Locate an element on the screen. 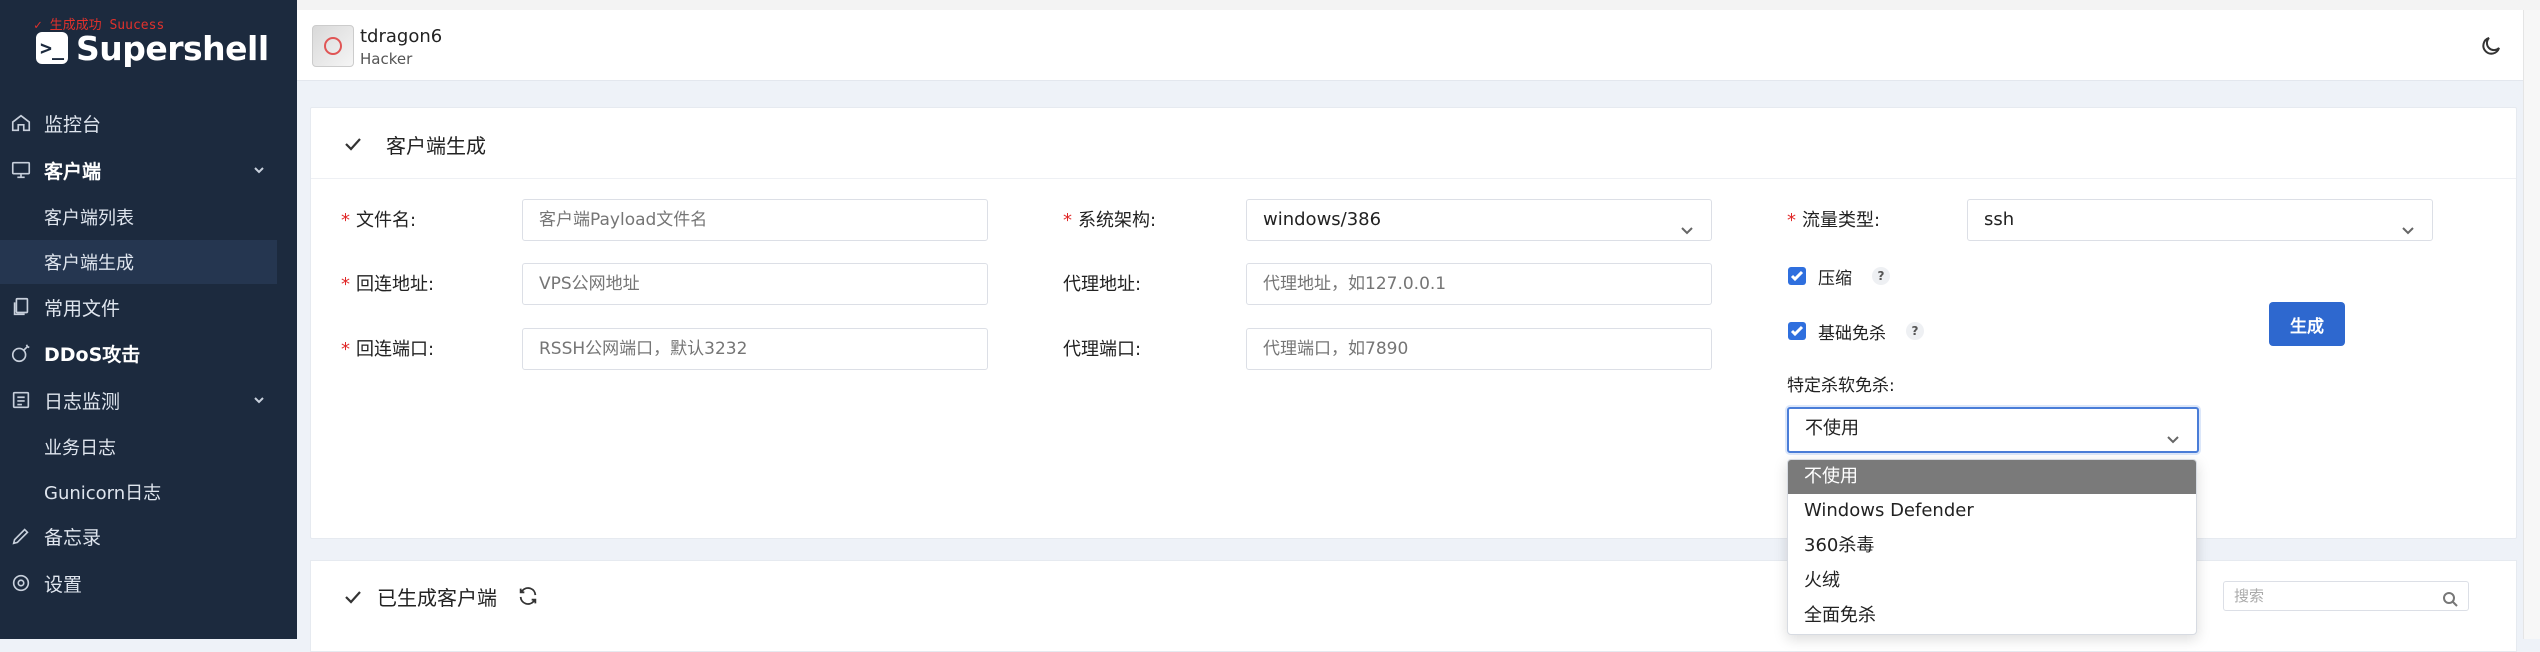 Image resolution: width=2540 pixels, height=652 pixels. filename-label: * 文件名: is located at coordinates (379, 220).